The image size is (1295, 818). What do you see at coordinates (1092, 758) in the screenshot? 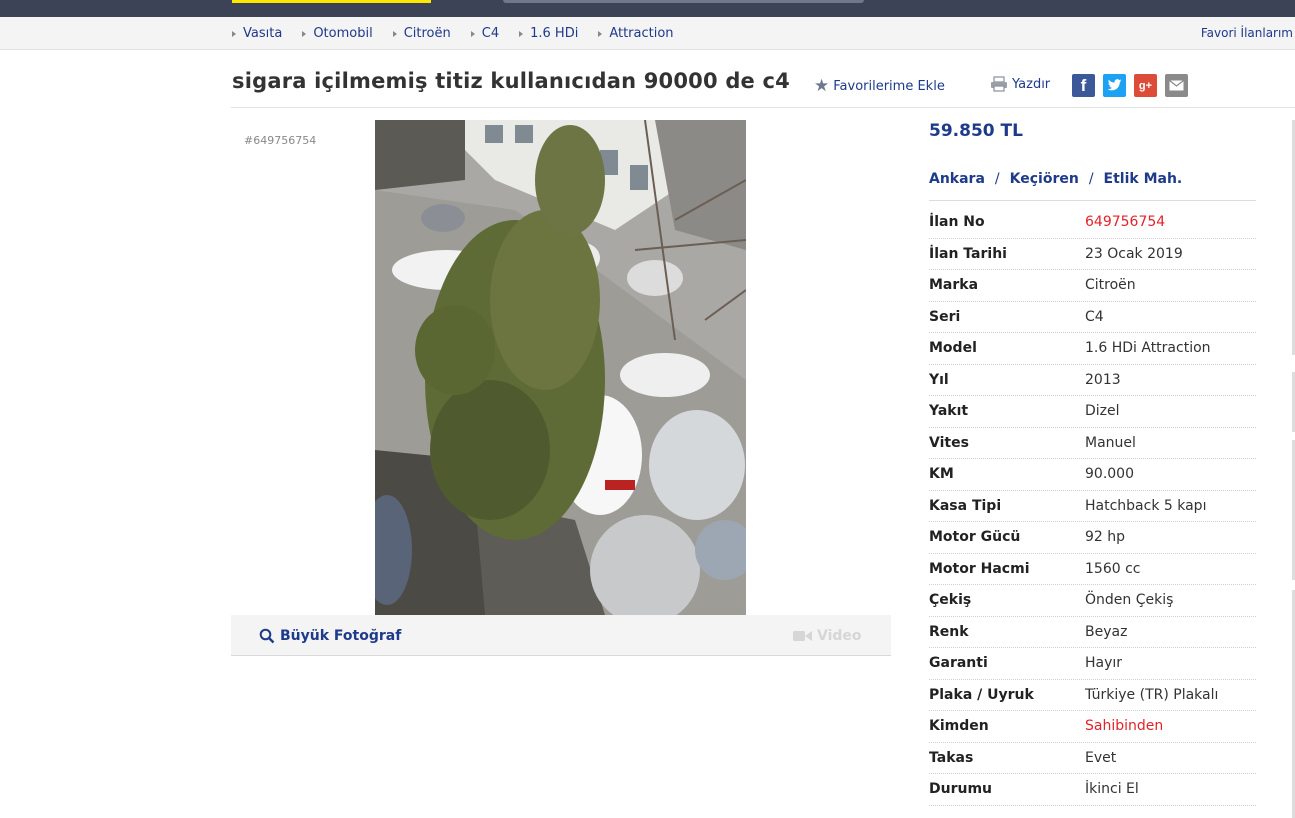
I see `detail-row: Takas Evet` at bounding box center [1092, 758].